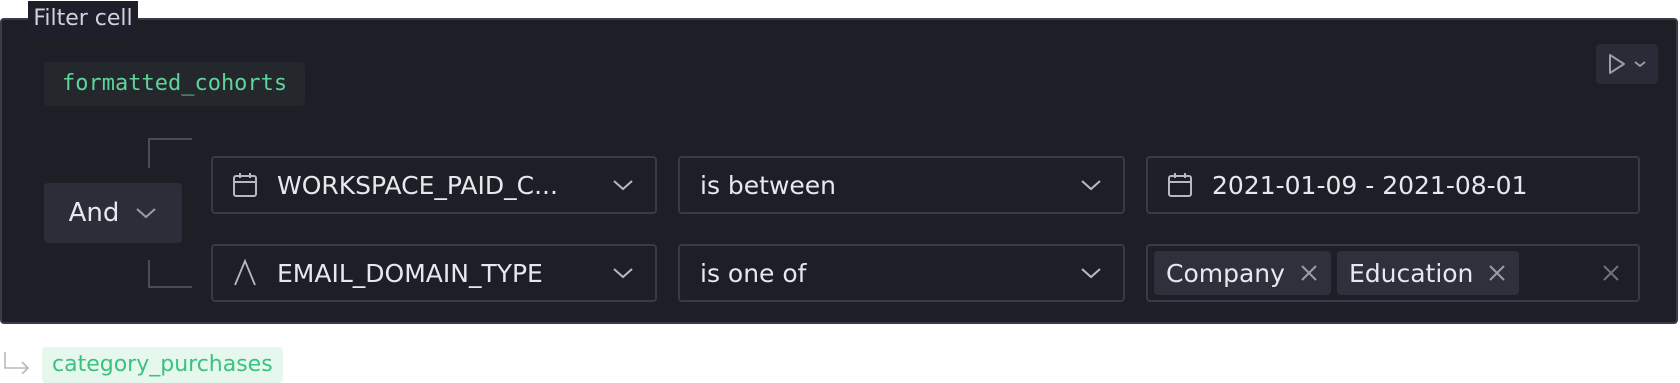 The height and width of the screenshot is (383, 1680). Describe the element at coordinates (162, 365) in the screenshot. I see `output-dataframe-chip: category_purchases` at that location.